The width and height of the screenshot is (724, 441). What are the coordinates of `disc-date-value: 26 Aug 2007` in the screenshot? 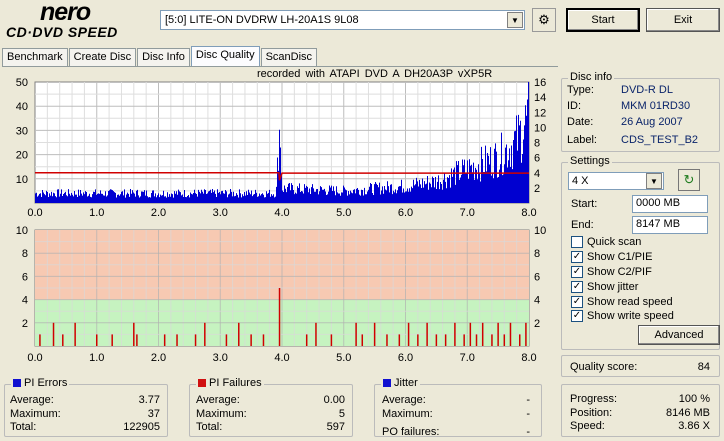 It's located at (652, 122).